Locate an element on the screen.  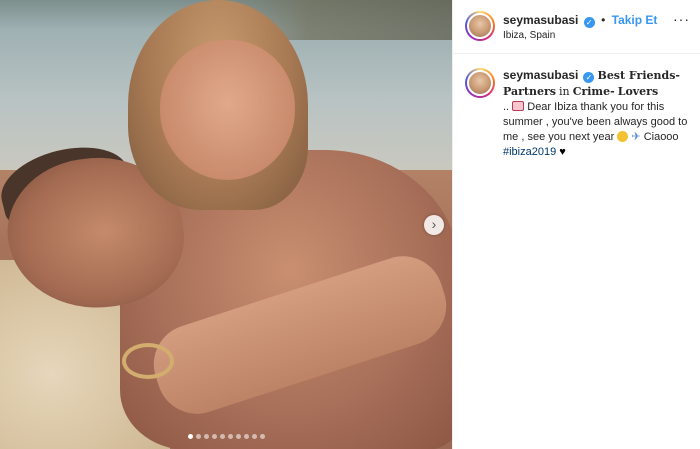
caption-word-in: in is located at coordinates (564, 91).